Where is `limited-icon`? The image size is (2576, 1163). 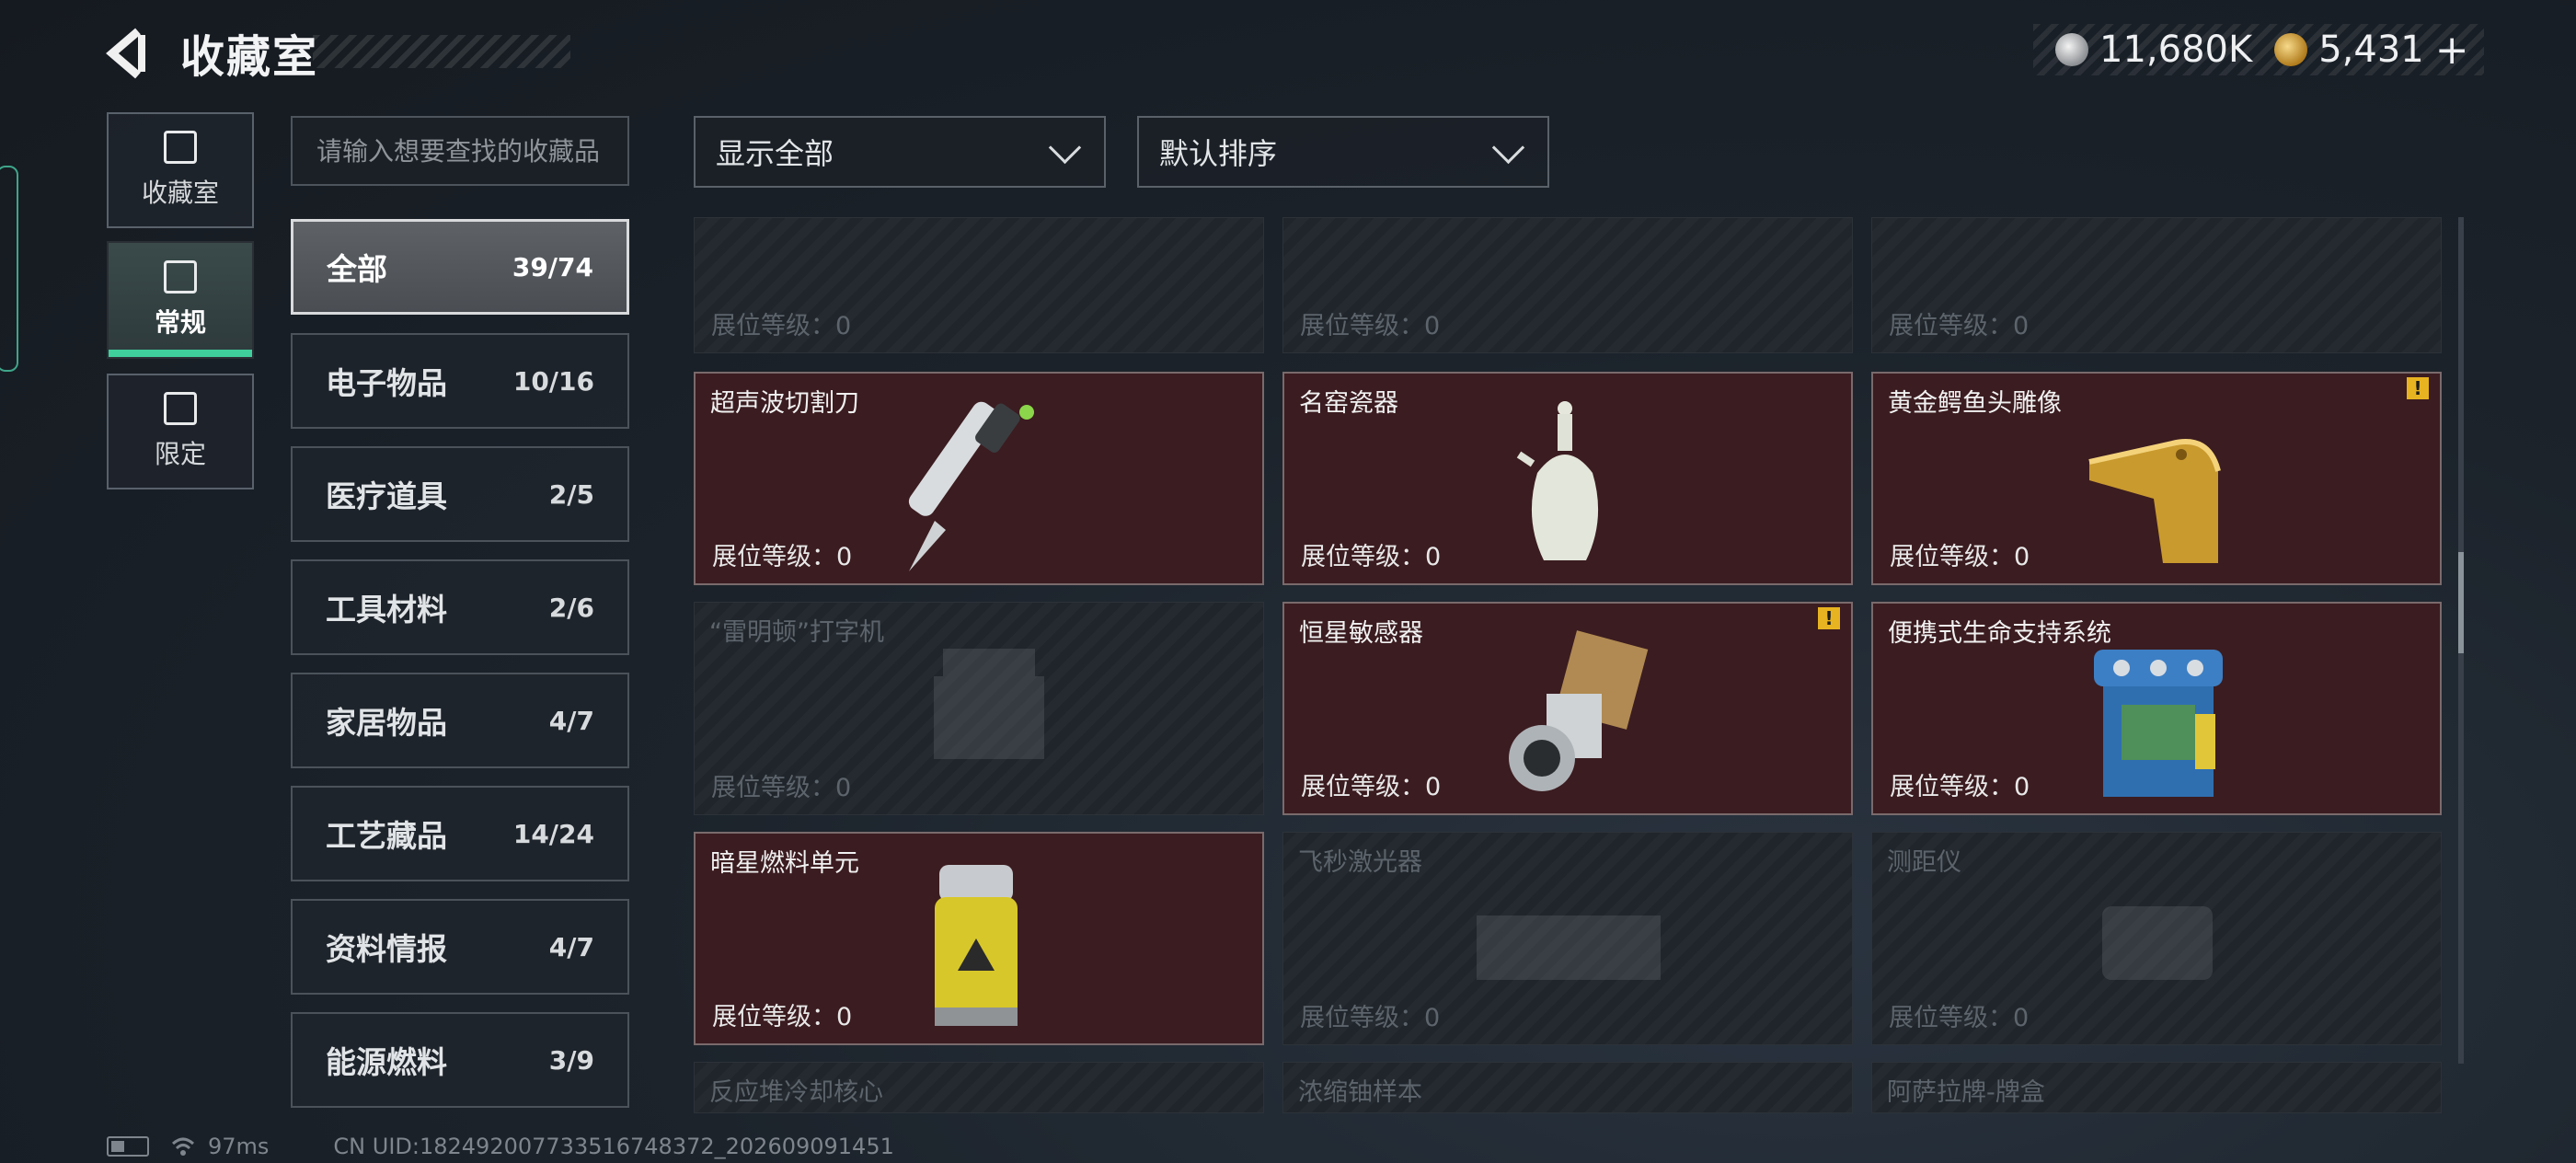
limited-icon is located at coordinates (180, 408).